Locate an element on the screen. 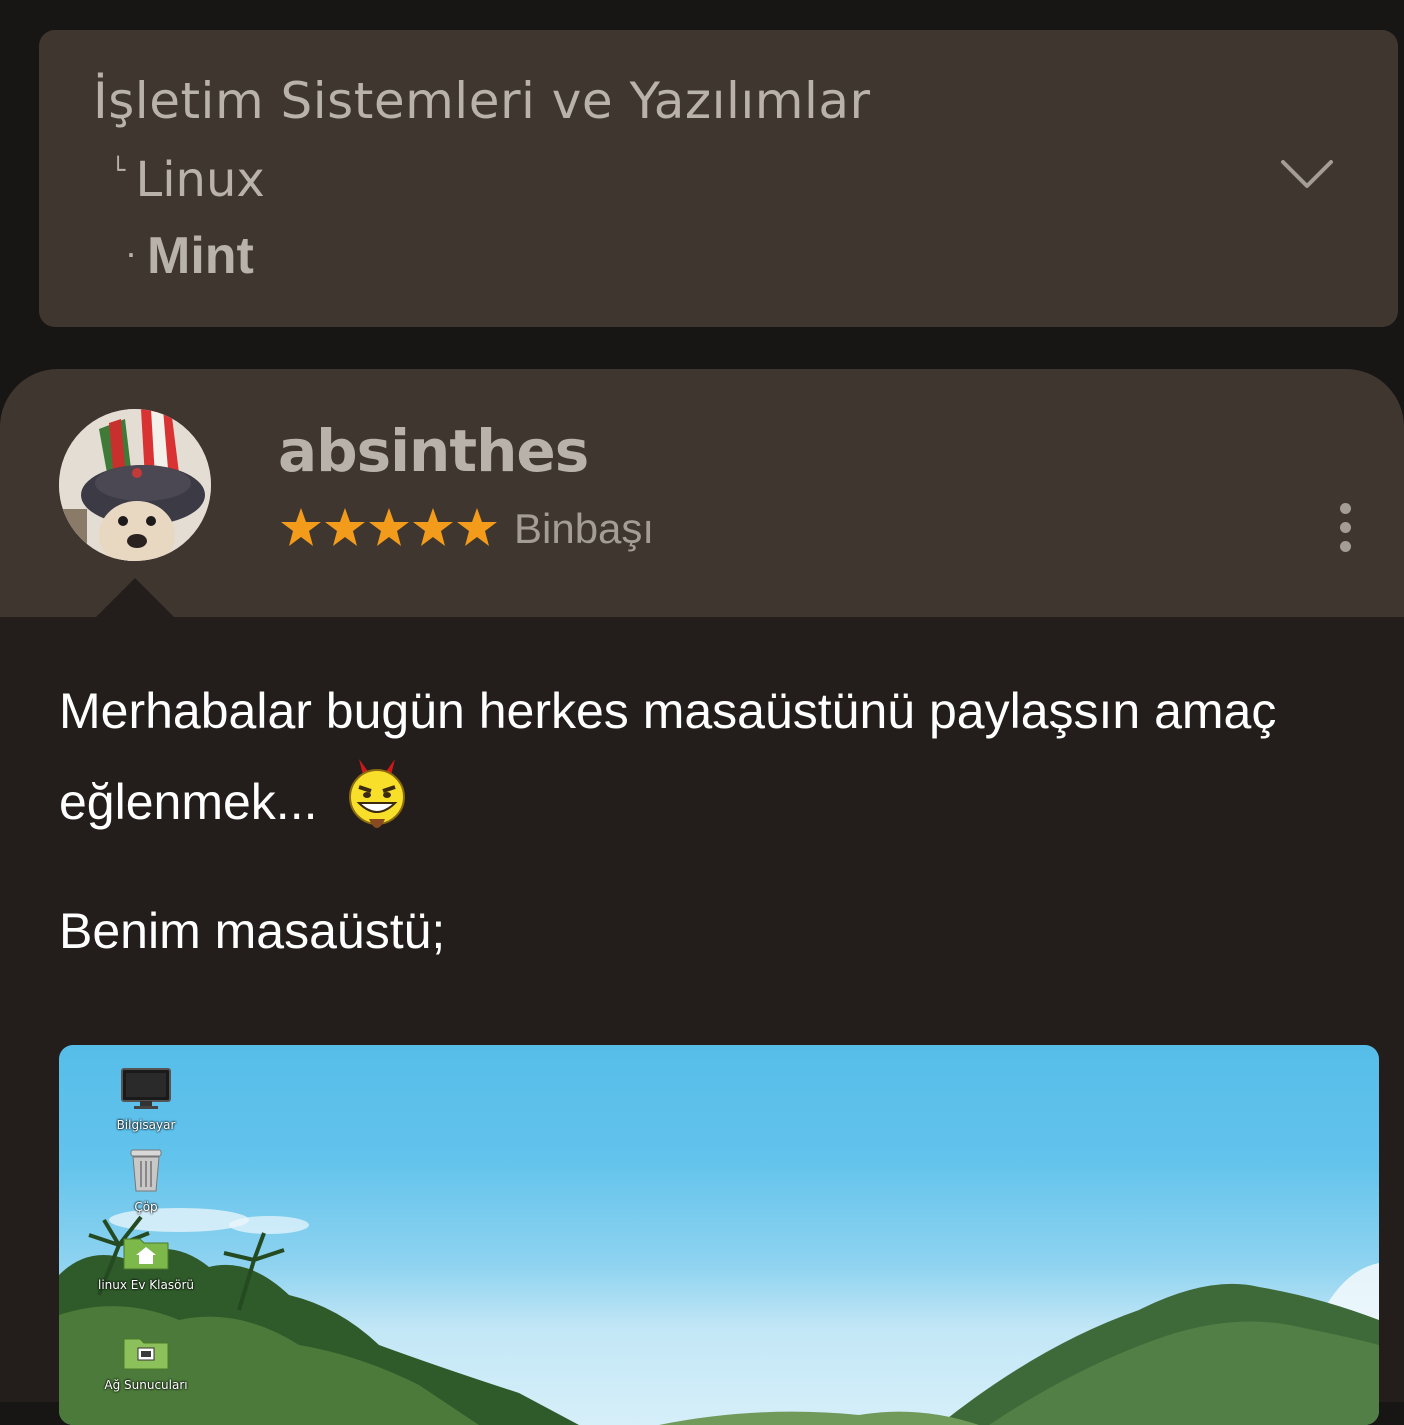 This screenshot has width=1404, height=1425. rank-stars is located at coordinates (389, 527).